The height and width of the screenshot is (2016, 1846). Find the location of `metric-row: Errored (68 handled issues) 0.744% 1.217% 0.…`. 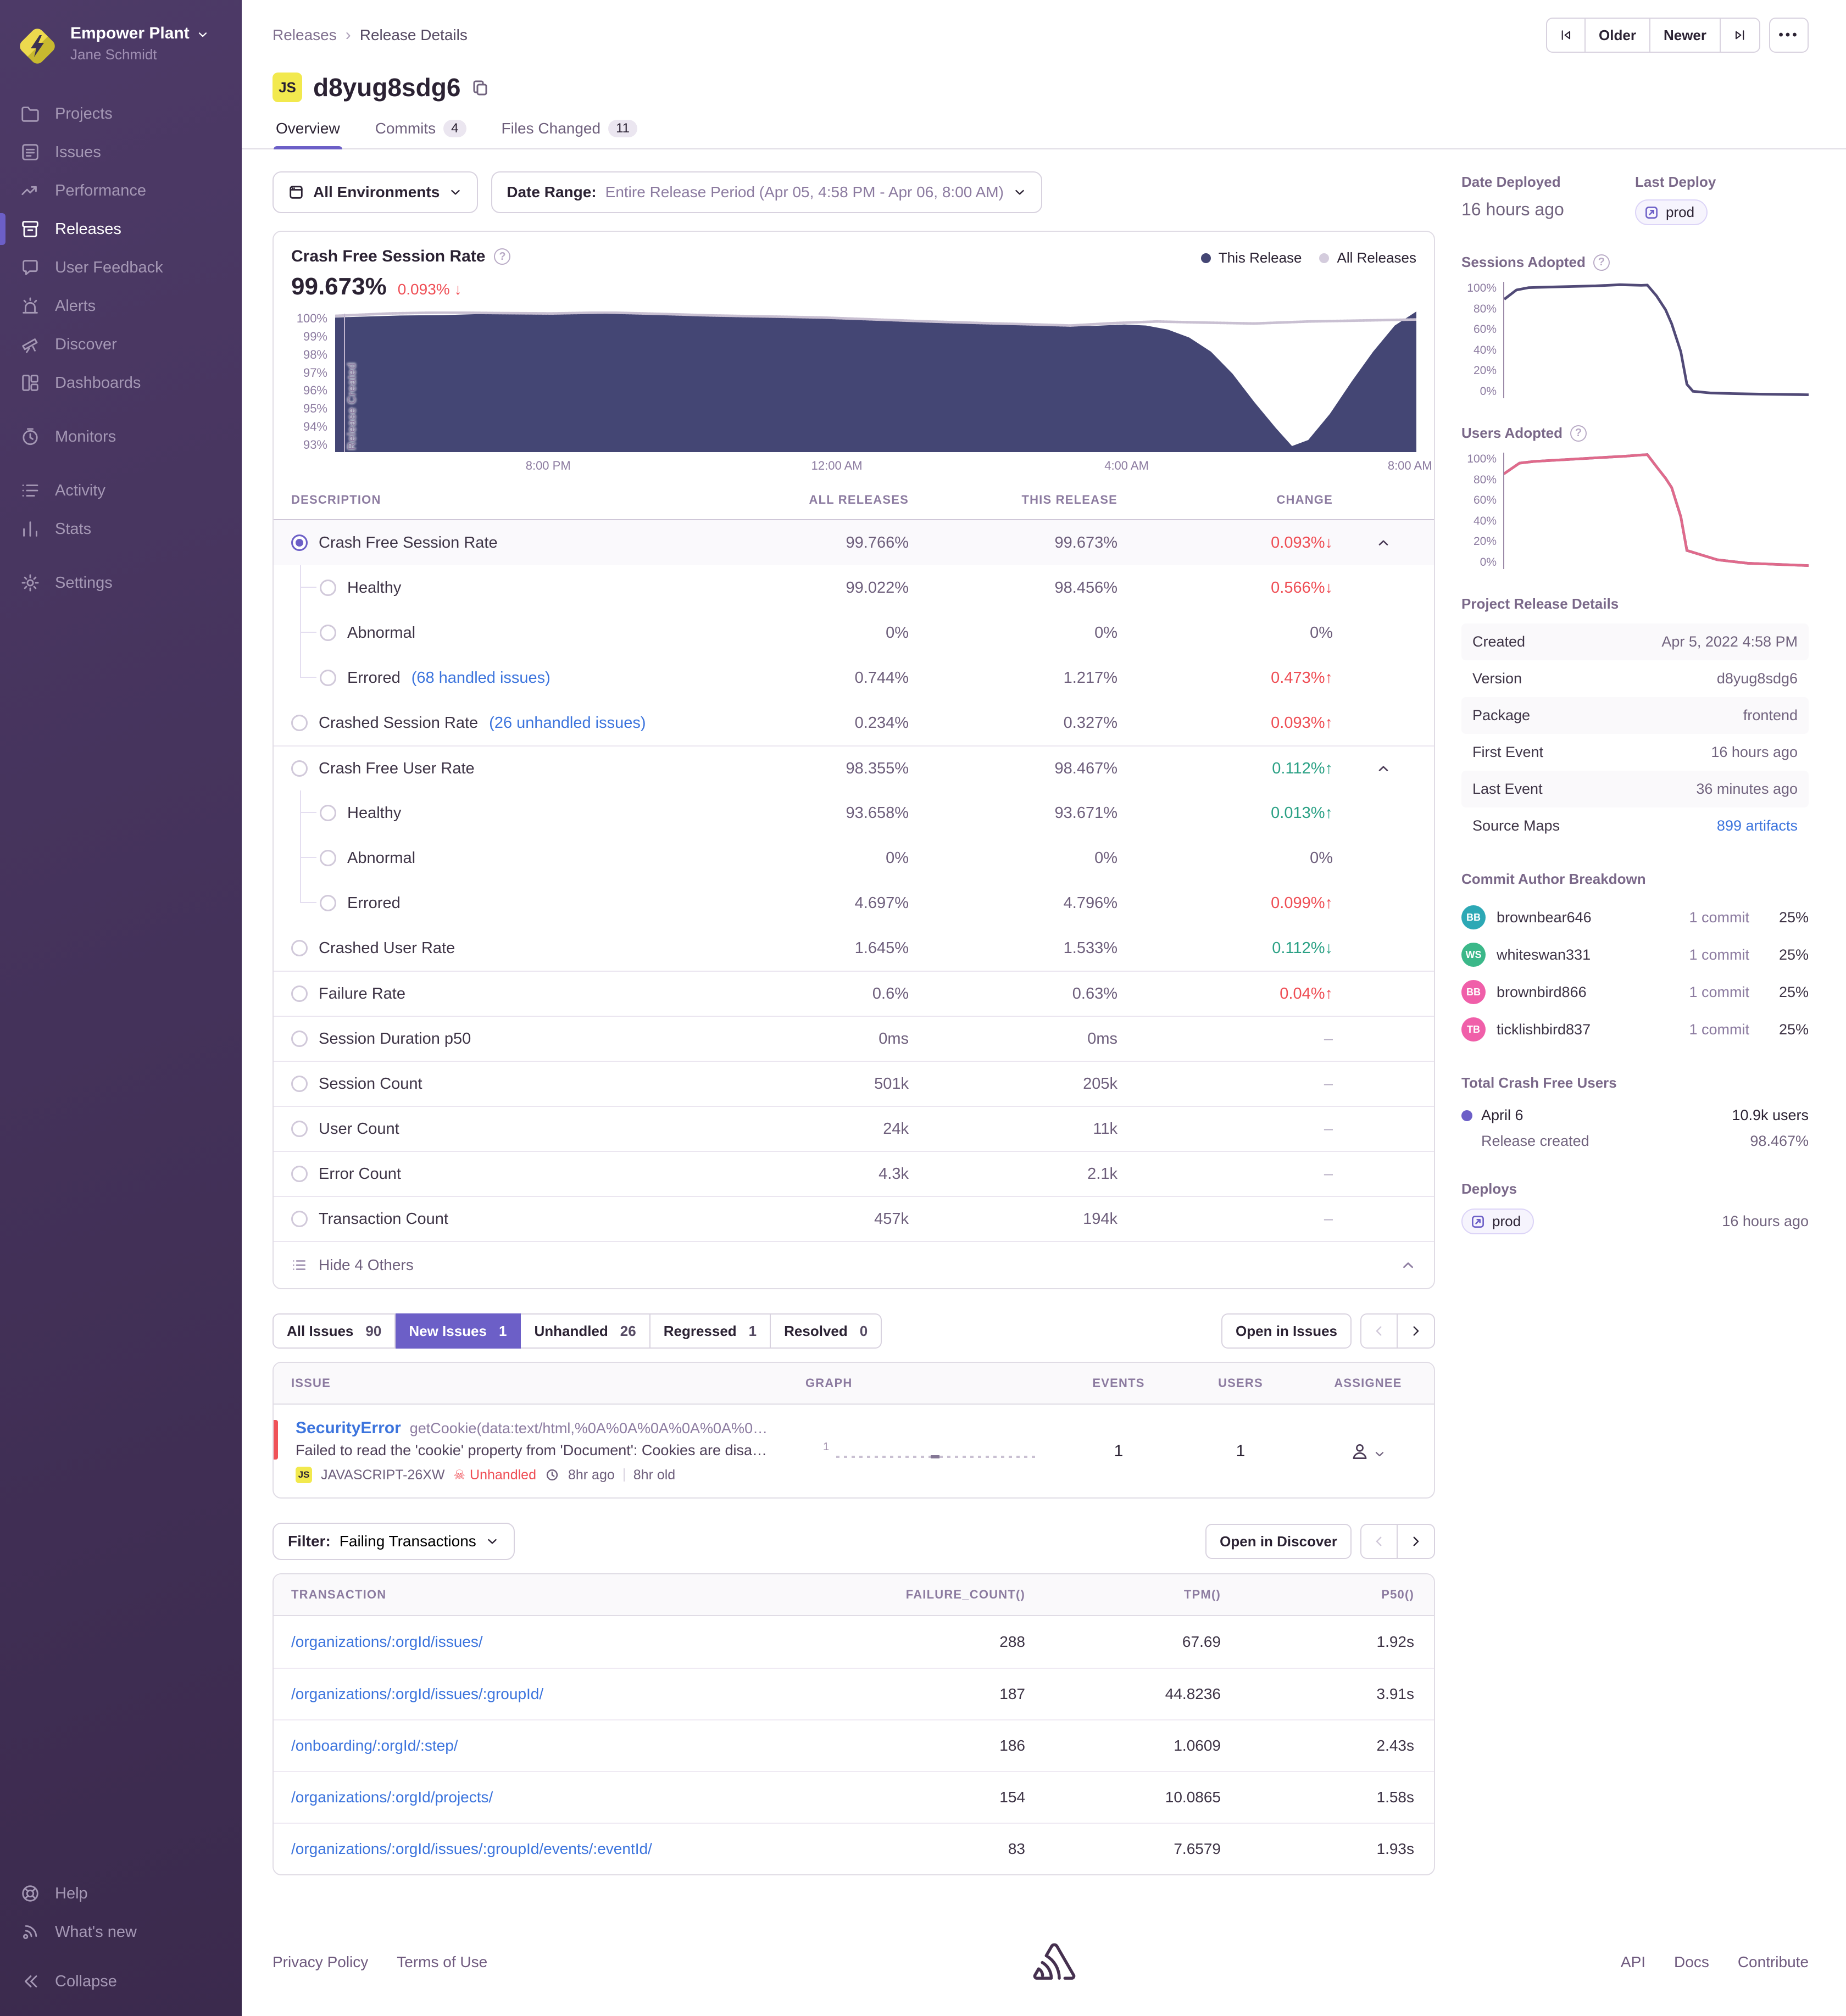

metric-row: Errored (68 handled issues) 0.744% 1.217% 0.… is located at coordinates (854, 677).